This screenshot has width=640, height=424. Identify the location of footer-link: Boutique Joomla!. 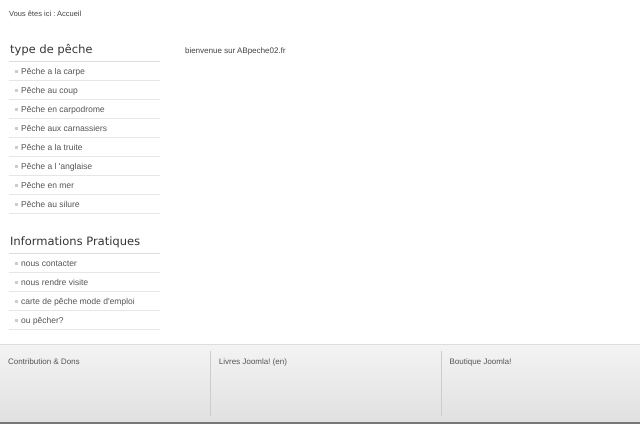
(481, 361).